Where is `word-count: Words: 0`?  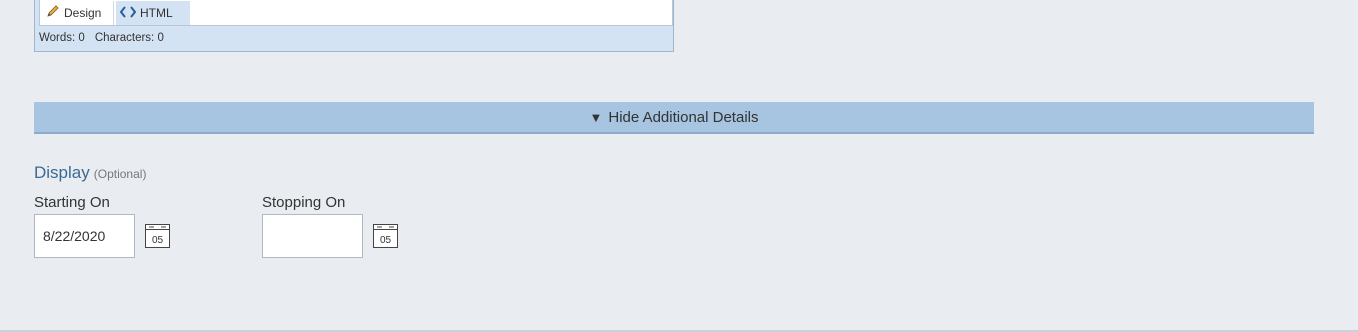 word-count: Words: 0 is located at coordinates (62, 38).